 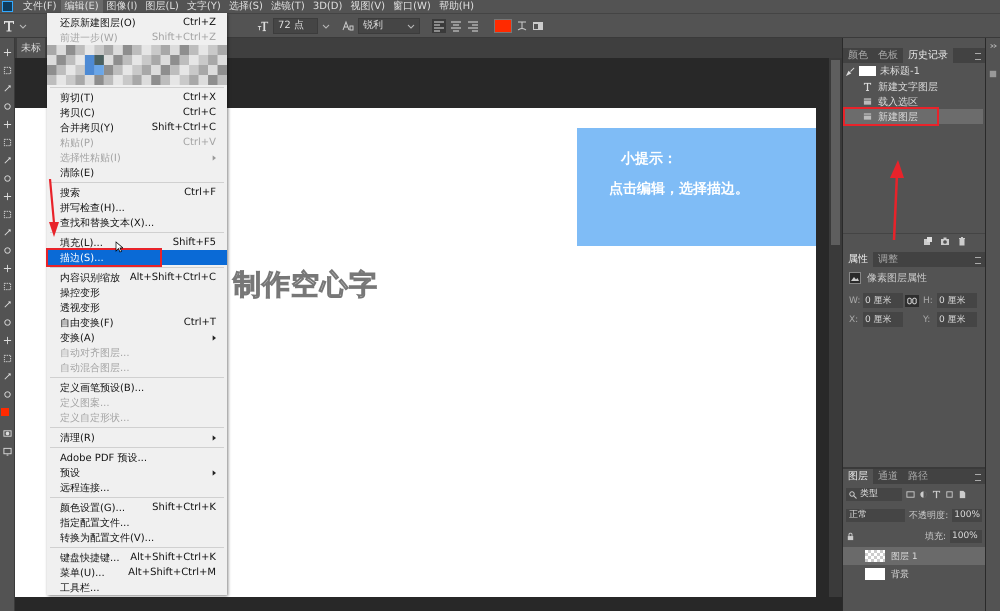 I want to click on menu-item: 剪切(T) Ctrl+X, so click(x=137, y=97).